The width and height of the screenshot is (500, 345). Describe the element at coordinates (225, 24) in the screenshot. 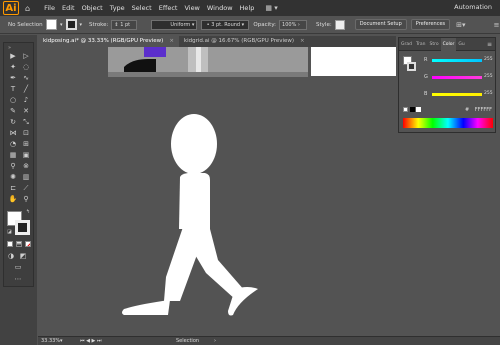

I see `brush-definition: • 3 pt. Round ▾` at that location.